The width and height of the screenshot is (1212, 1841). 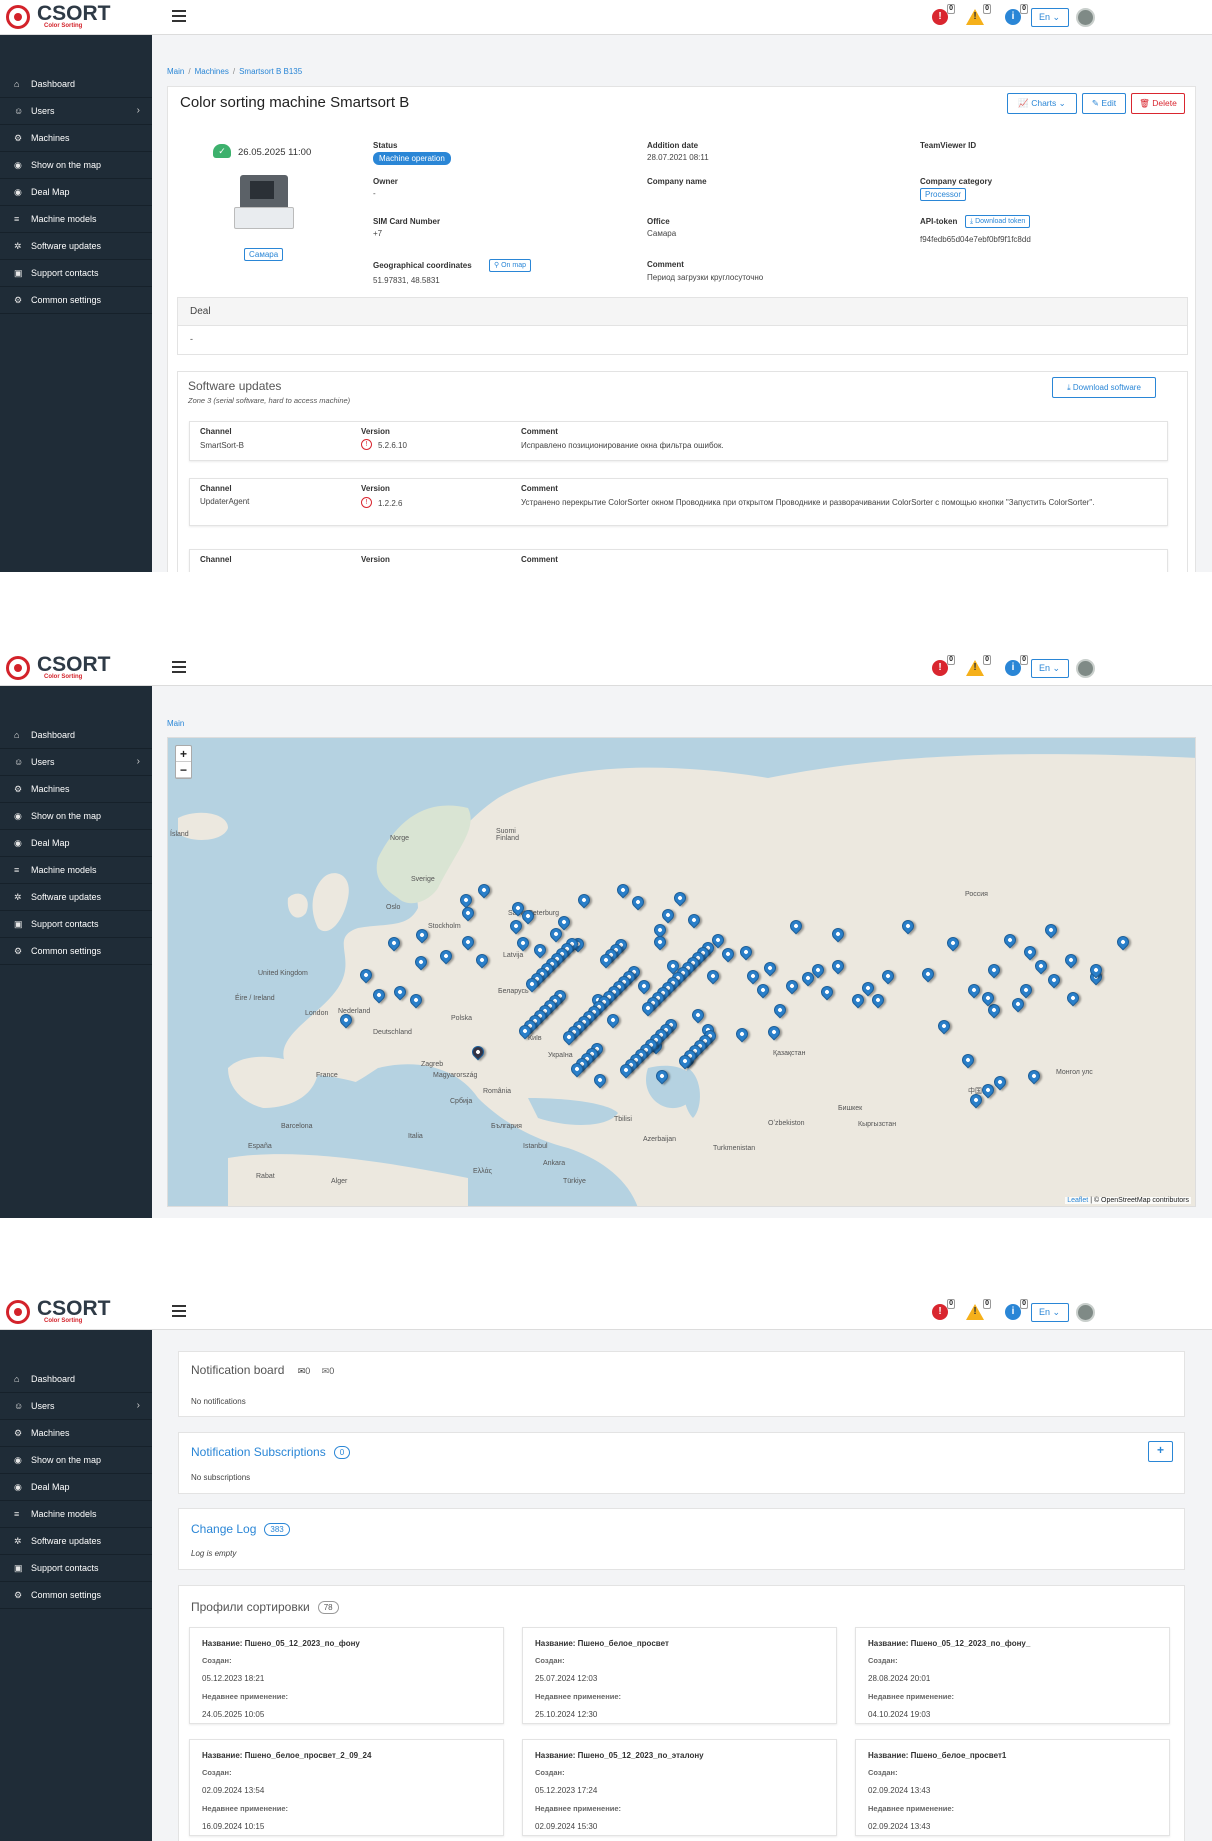 What do you see at coordinates (497, 1091) in the screenshot?
I see `map-label: România` at bounding box center [497, 1091].